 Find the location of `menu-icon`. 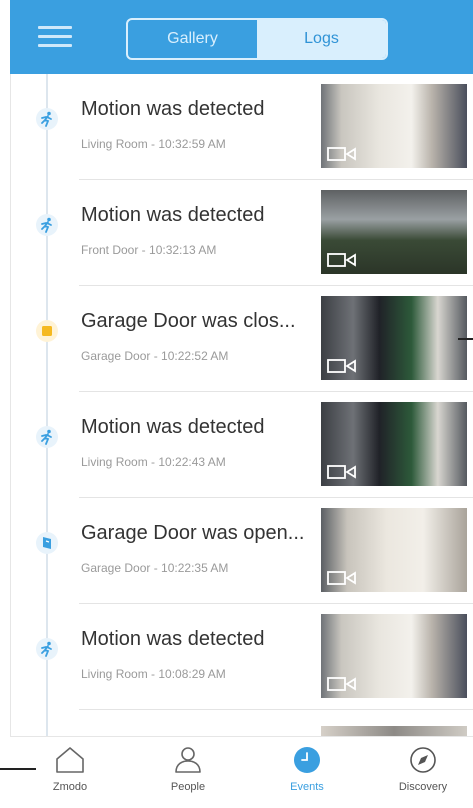

menu-icon is located at coordinates (55, 37).